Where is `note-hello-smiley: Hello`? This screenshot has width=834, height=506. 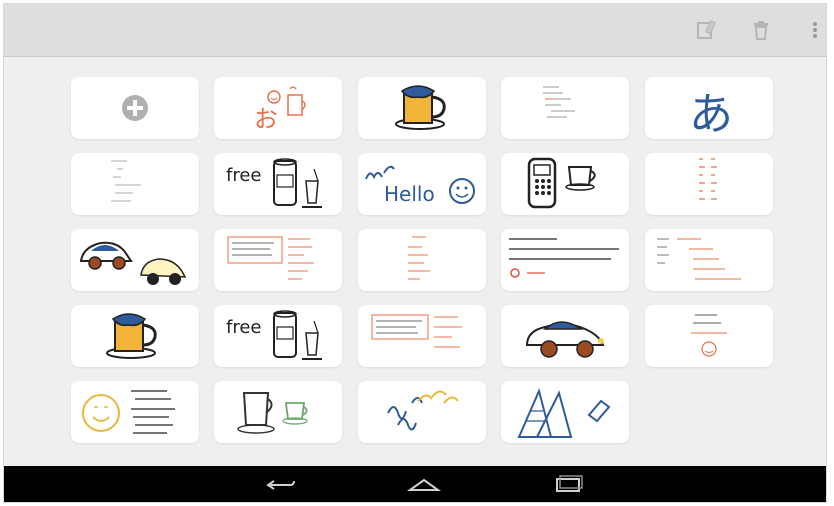 note-hello-smiley: Hello is located at coordinates (422, 184).